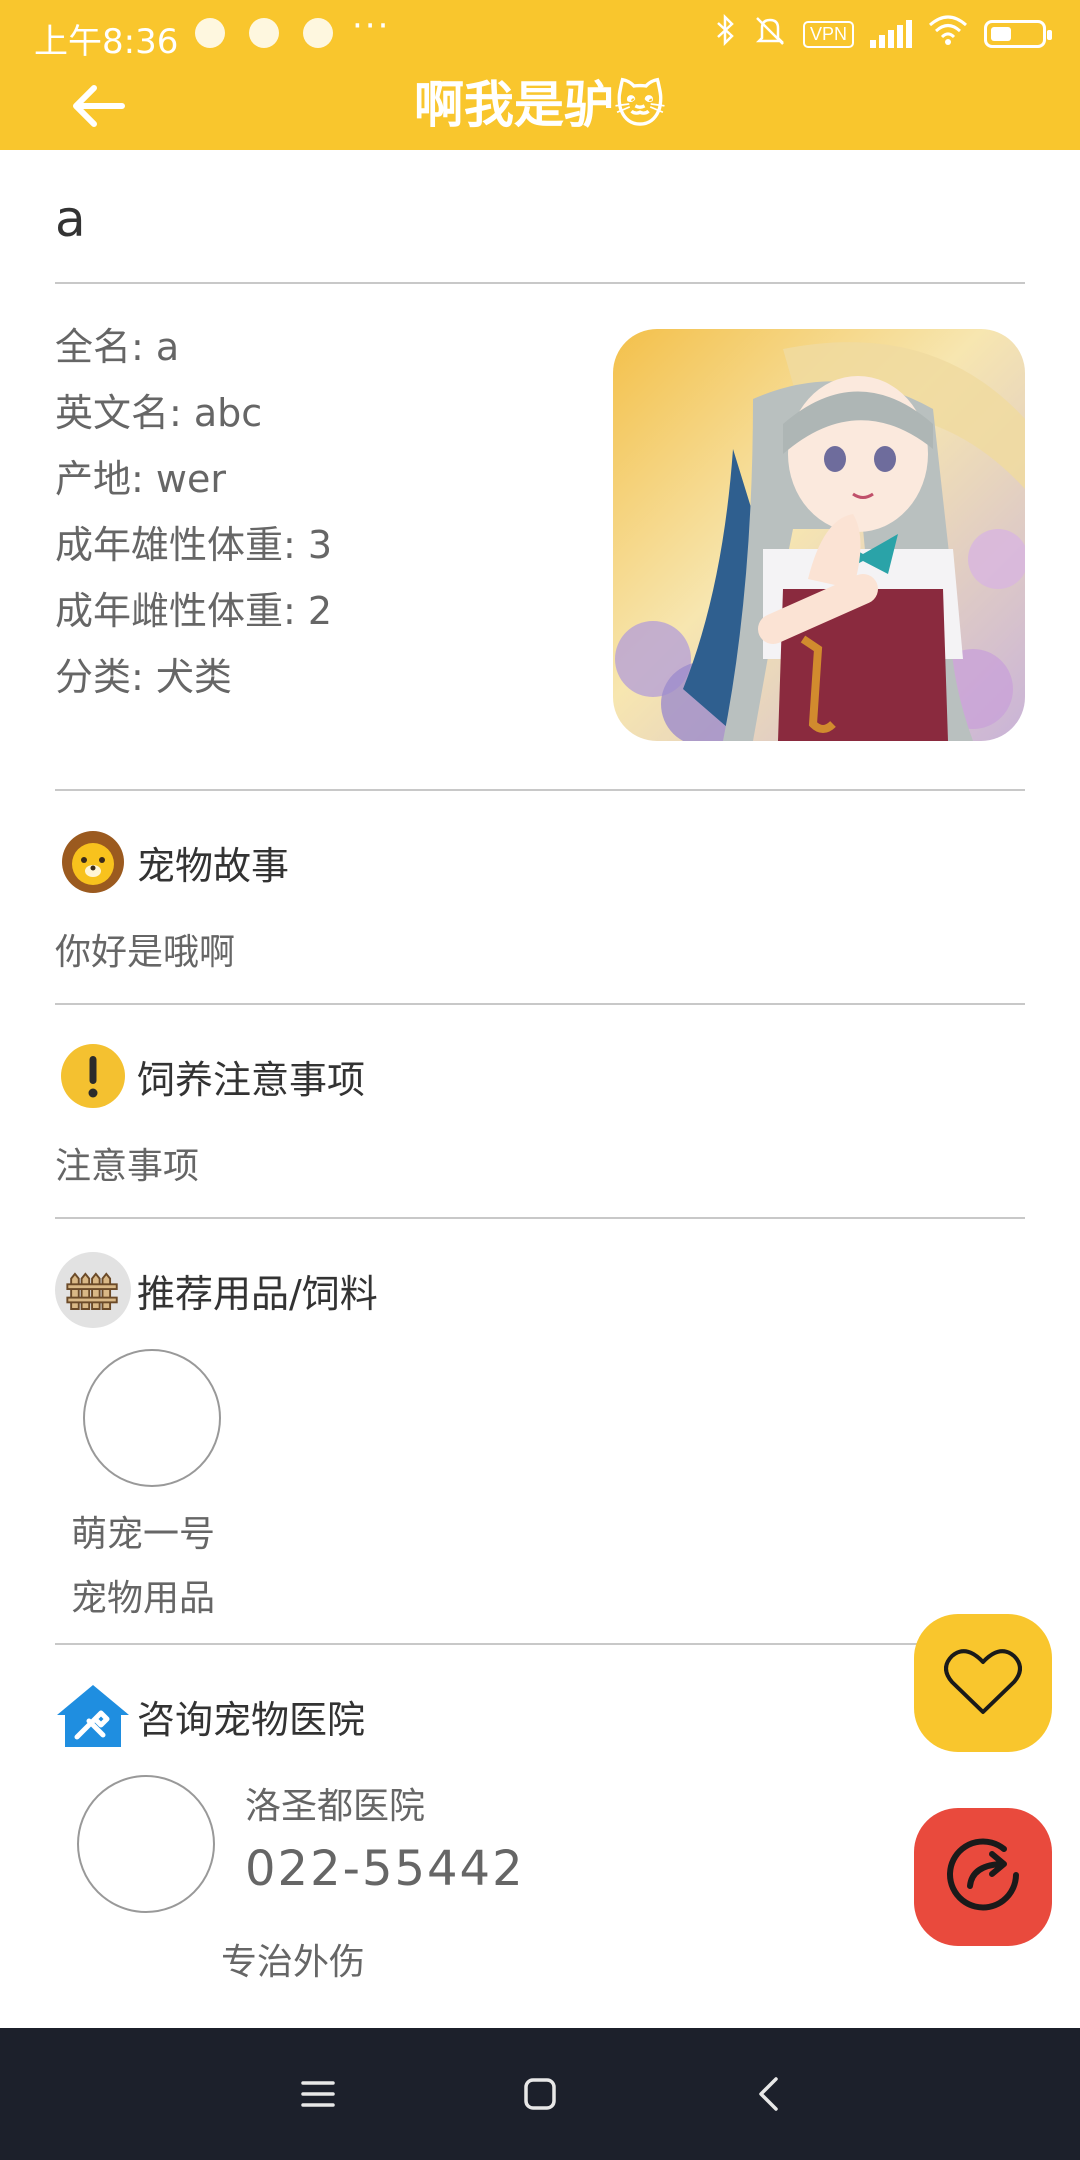 The width and height of the screenshot is (1080, 2160). I want to click on signal-icon, so click(891, 34).